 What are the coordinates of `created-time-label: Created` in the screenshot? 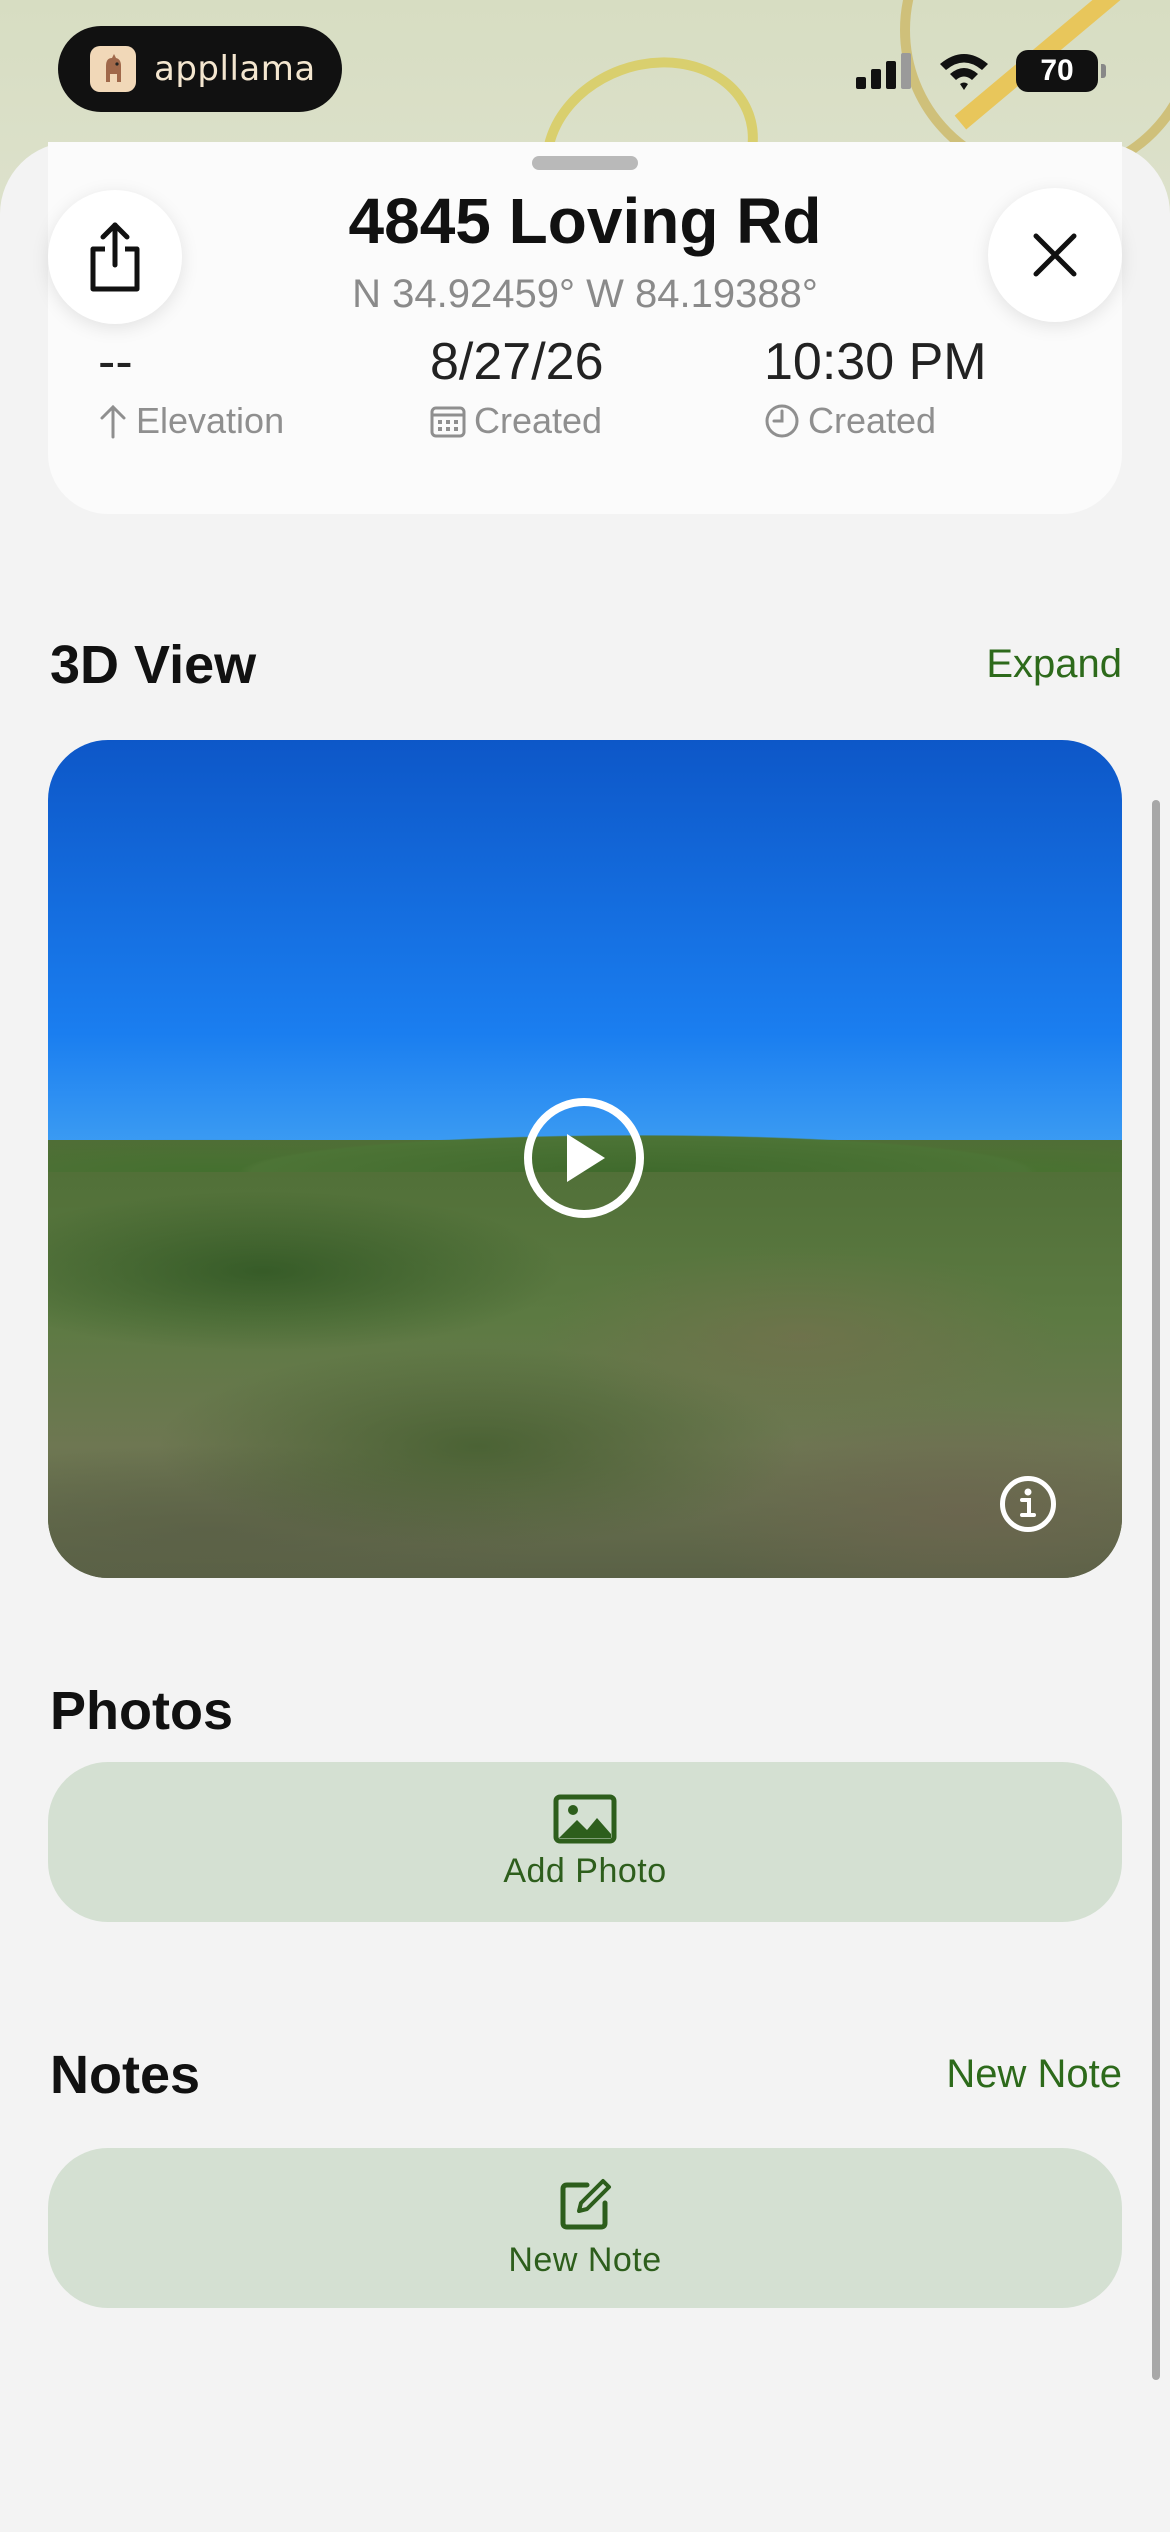 It's located at (872, 420).